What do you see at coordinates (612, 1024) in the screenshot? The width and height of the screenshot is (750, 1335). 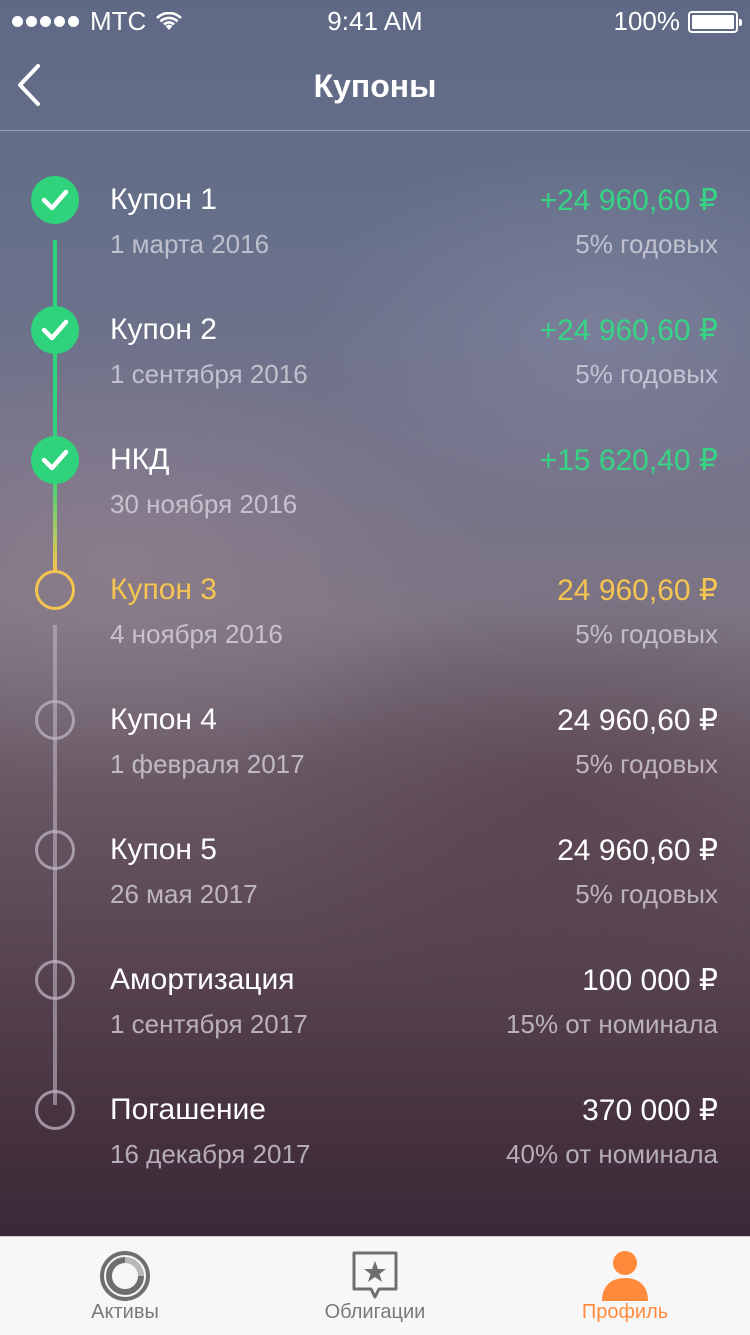 I see `row-rate: 15% от номинала` at bounding box center [612, 1024].